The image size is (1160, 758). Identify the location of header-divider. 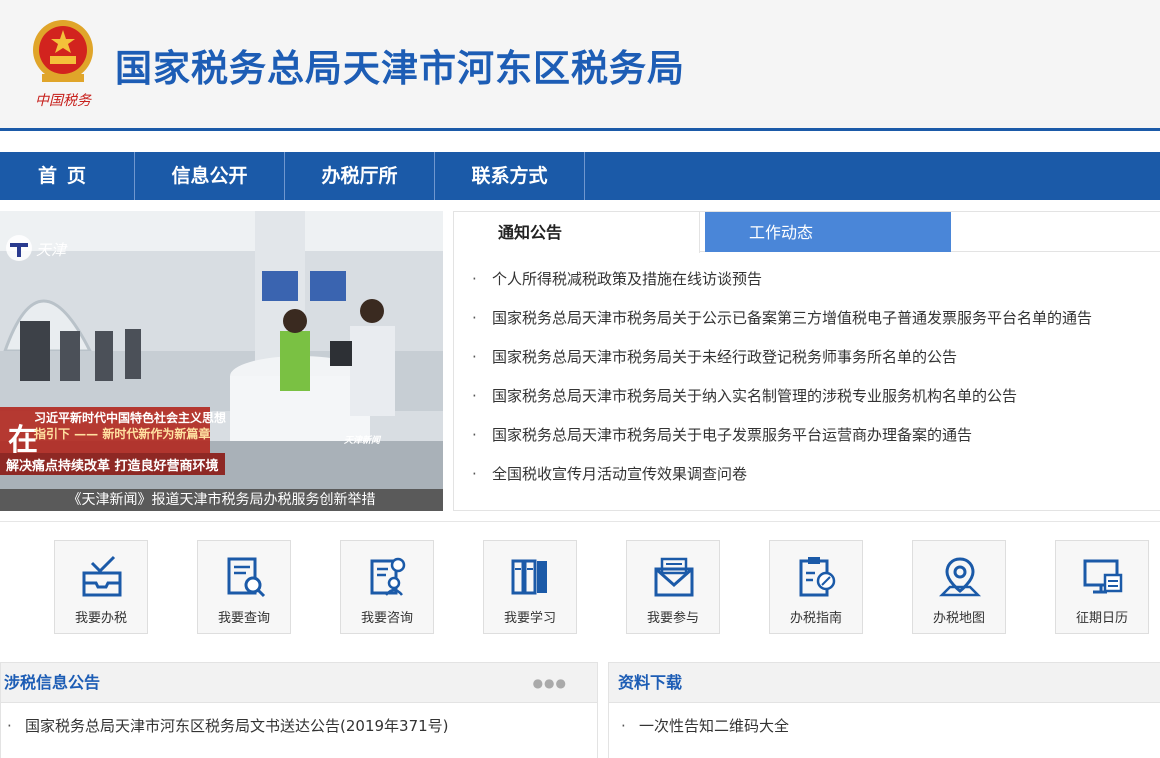
(580, 129).